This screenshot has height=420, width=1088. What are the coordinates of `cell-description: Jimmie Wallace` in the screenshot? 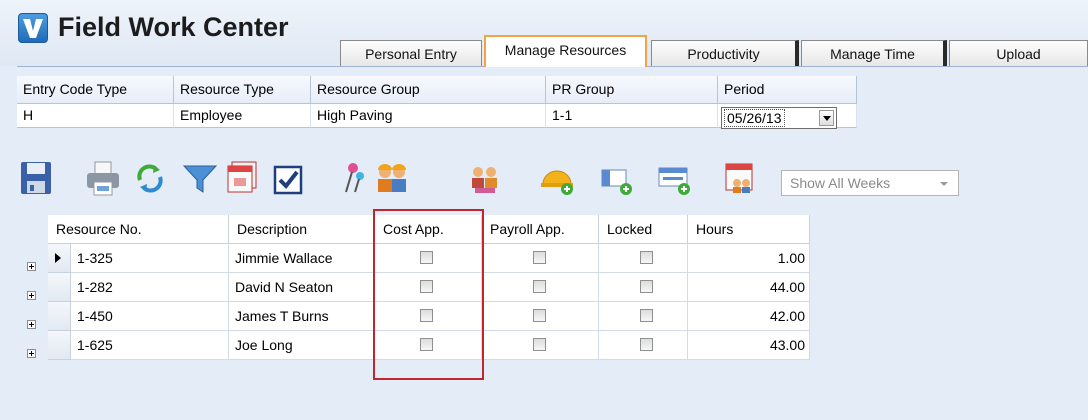 It's located at (302, 258).